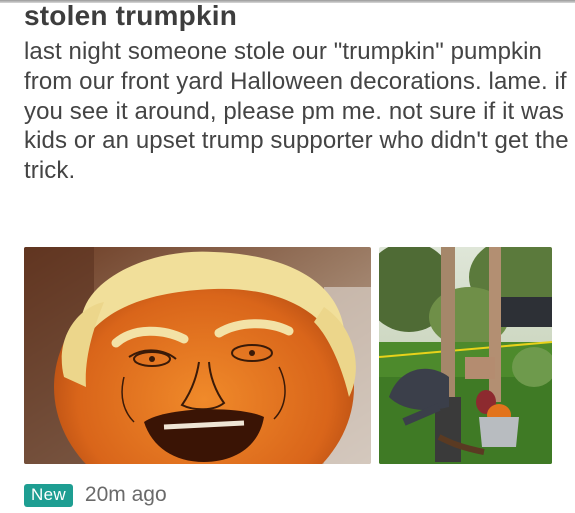 The image size is (575, 513). I want to click on yard-decoration-photo, so click(465, 355).